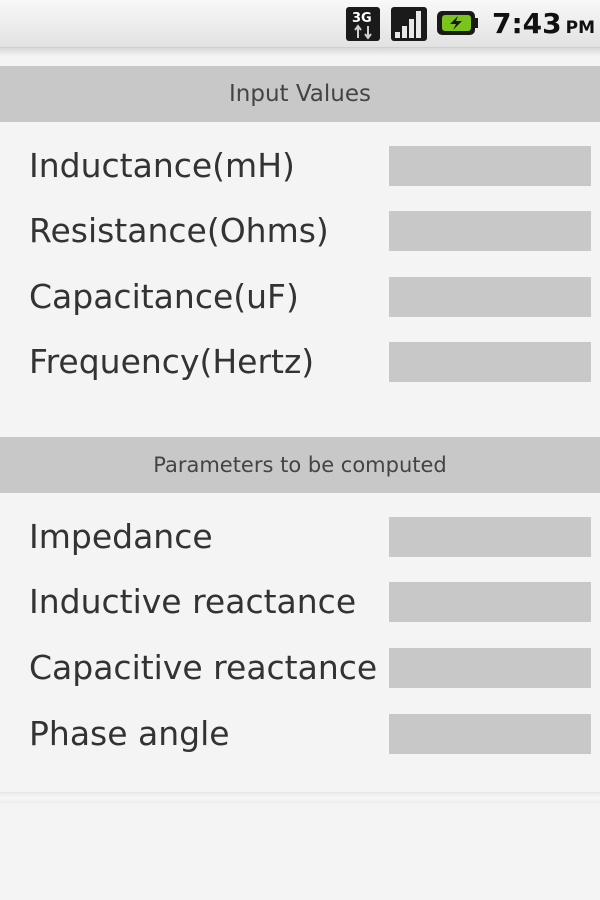 This screenshot has width=600, height=900. What do you see at coordinates (490, 668) in the screenshot?
I see `capacitive-reactance-output` at bounding box center [490, 668].